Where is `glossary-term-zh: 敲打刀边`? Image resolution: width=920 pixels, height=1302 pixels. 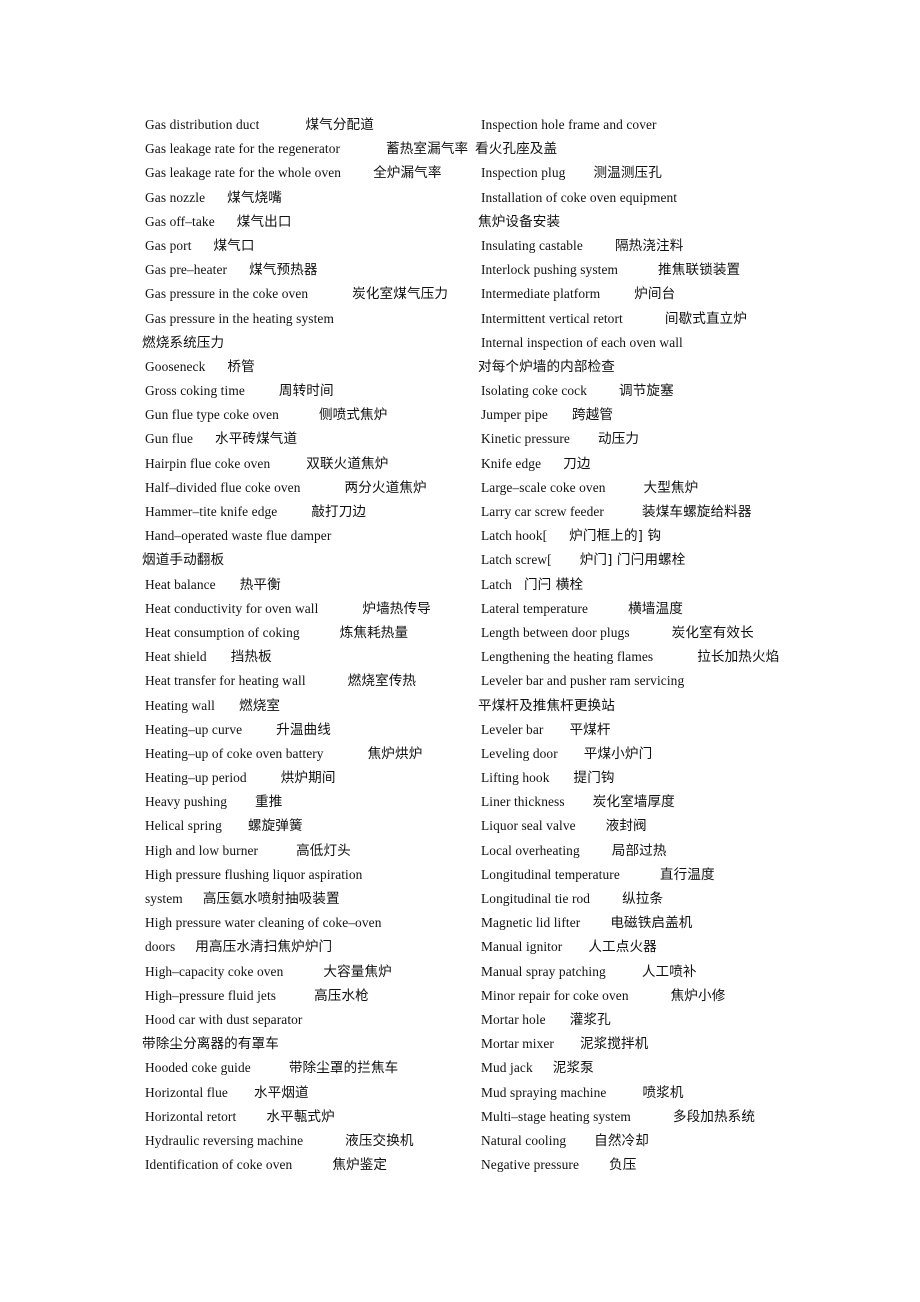
glossary-term-zh: 敲打刀边 is located at coordinates (339, 512).